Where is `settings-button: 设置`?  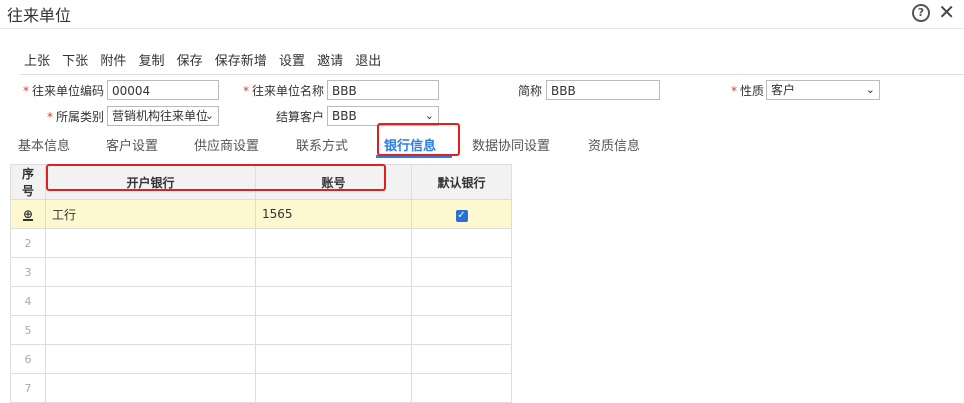 settings-button: 设置 is located at coordinates (292, 61).